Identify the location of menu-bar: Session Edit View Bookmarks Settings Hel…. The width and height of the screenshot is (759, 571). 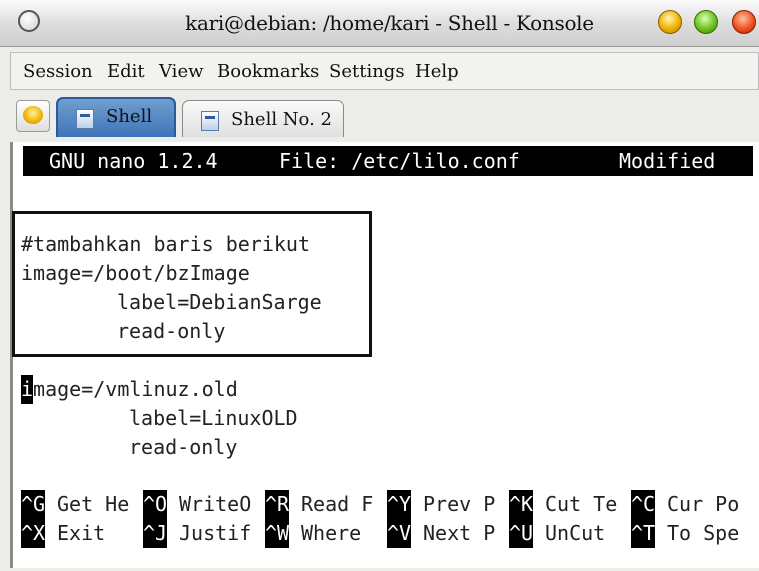
(384, 71).